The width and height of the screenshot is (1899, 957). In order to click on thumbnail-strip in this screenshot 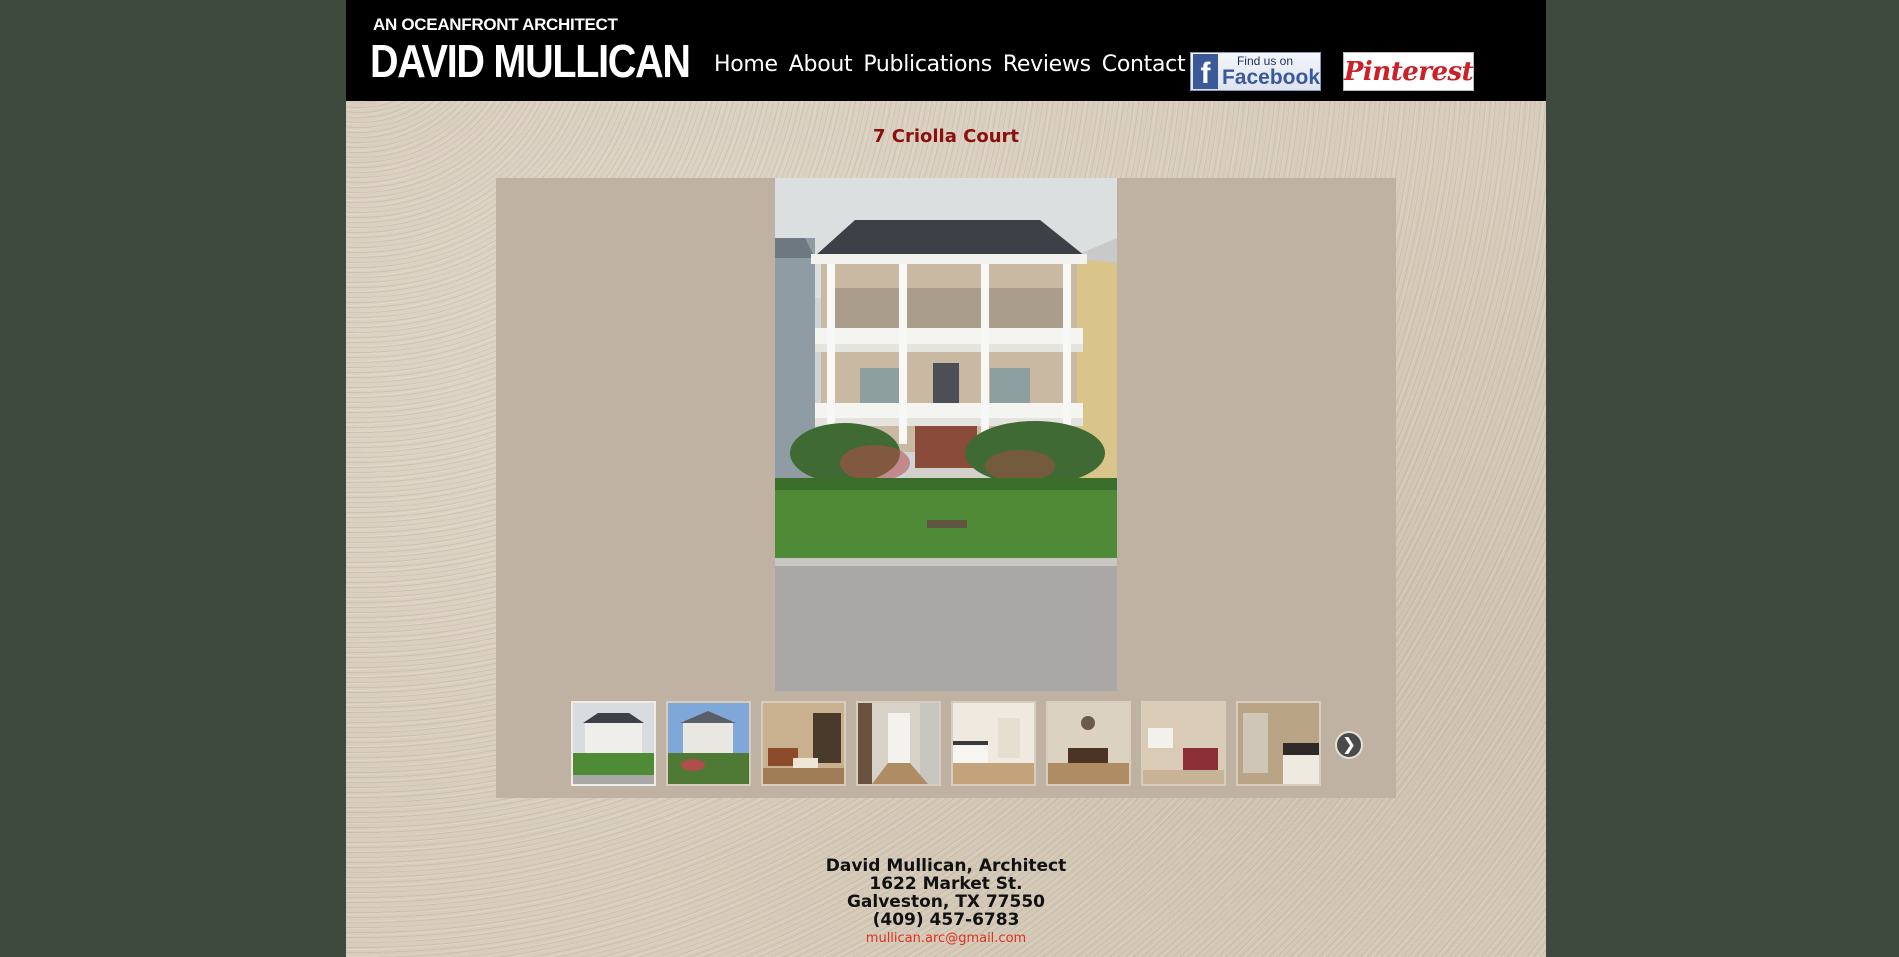, I will do `click(946, 743)`.